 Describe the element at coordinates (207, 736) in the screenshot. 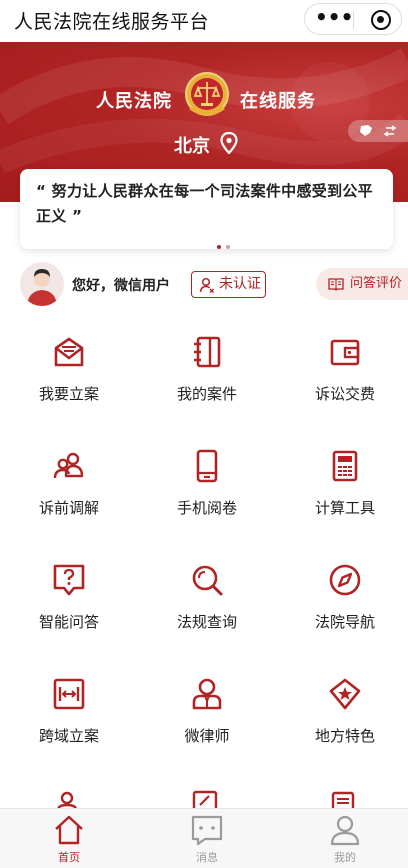

I see `service-label: 微律师` at that location.